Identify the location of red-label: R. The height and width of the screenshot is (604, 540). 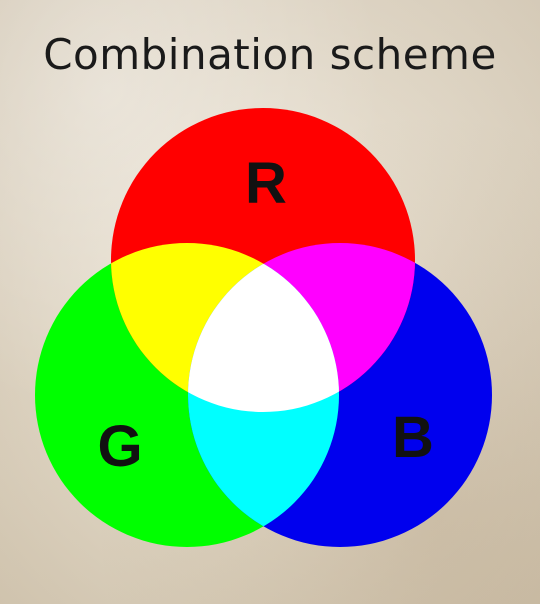
(266, 183).